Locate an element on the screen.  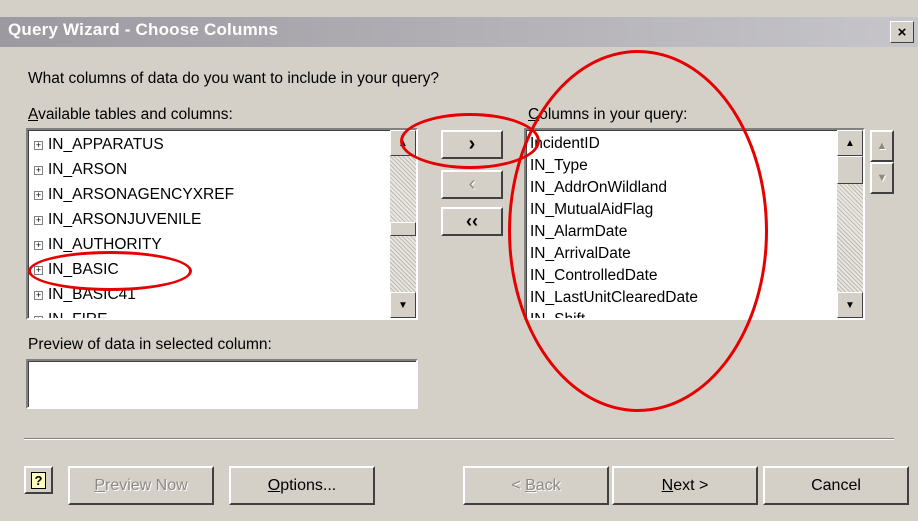
available-table-label: IN_ARSON is located at coordinates (88, 169).